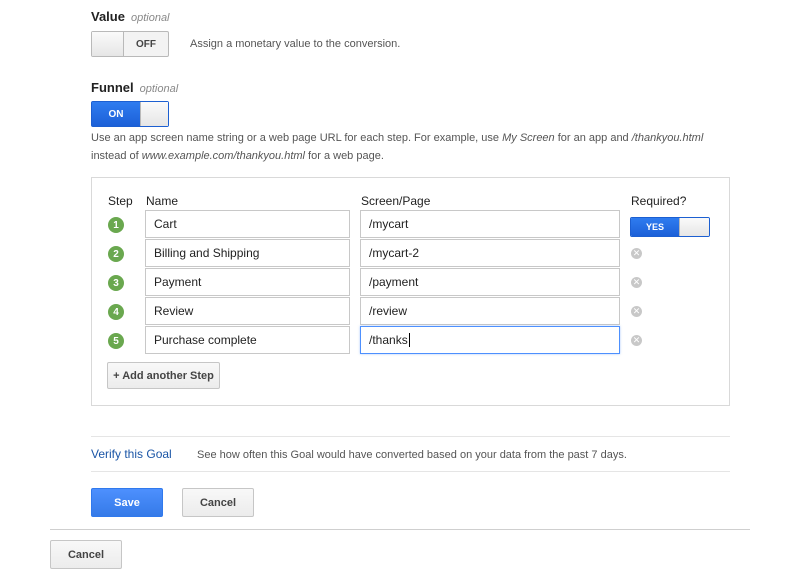 The width and height of the screenshot is (810, 580). I want to click on required-toggle-state: YES, so click(655, 227).